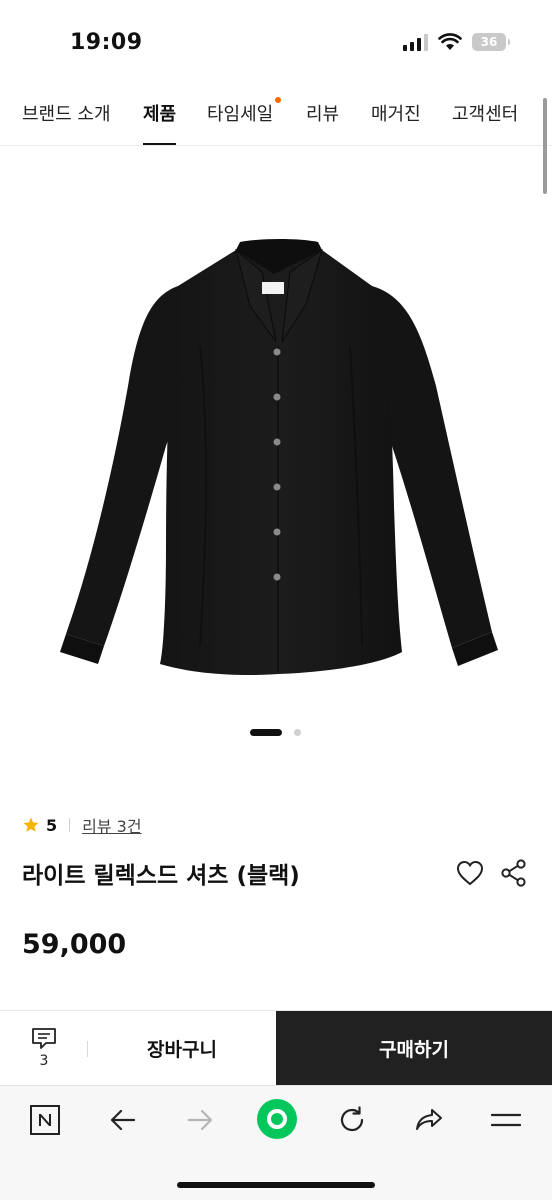  I want to click on green-home-icon, so click(277, 1119).